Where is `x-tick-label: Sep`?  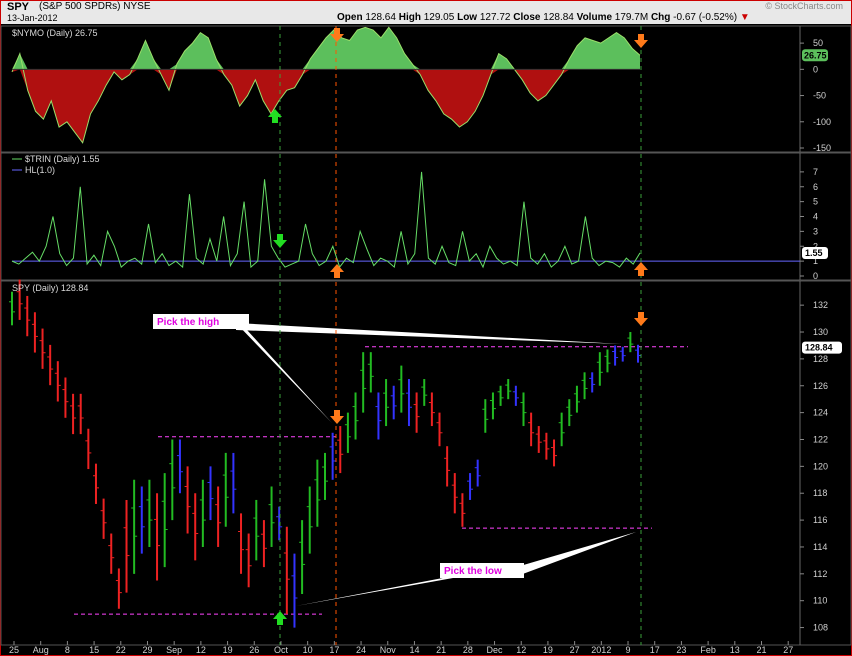 x-tick-label: Sep is located at coordinates (174, 650).